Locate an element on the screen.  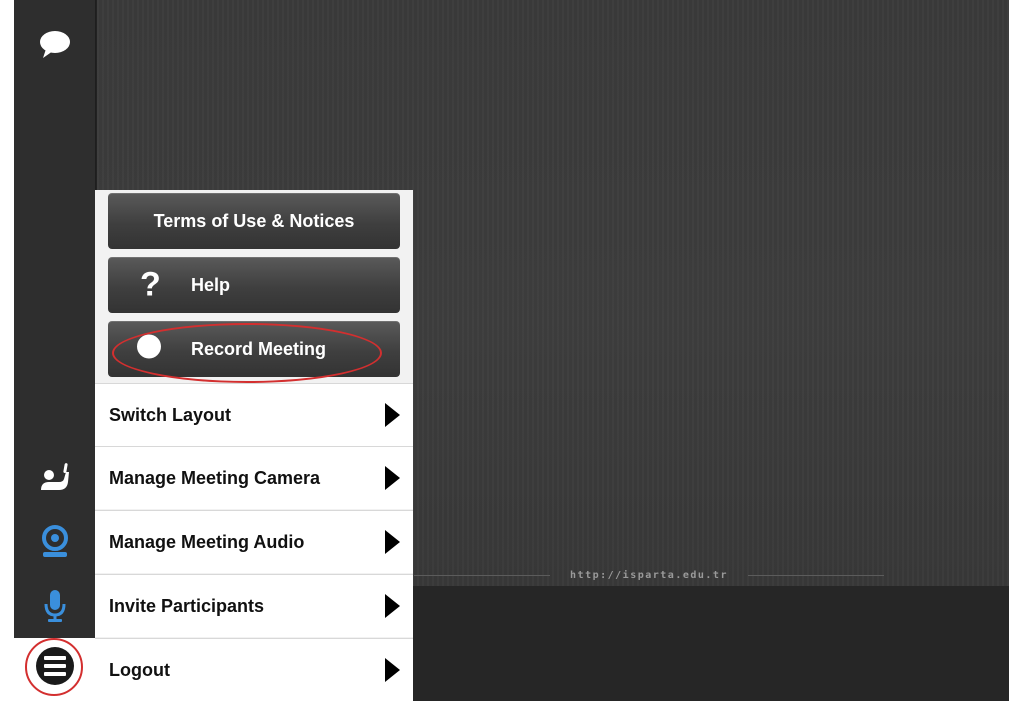
record-toggle-icon is located at coordinates (149, 349).